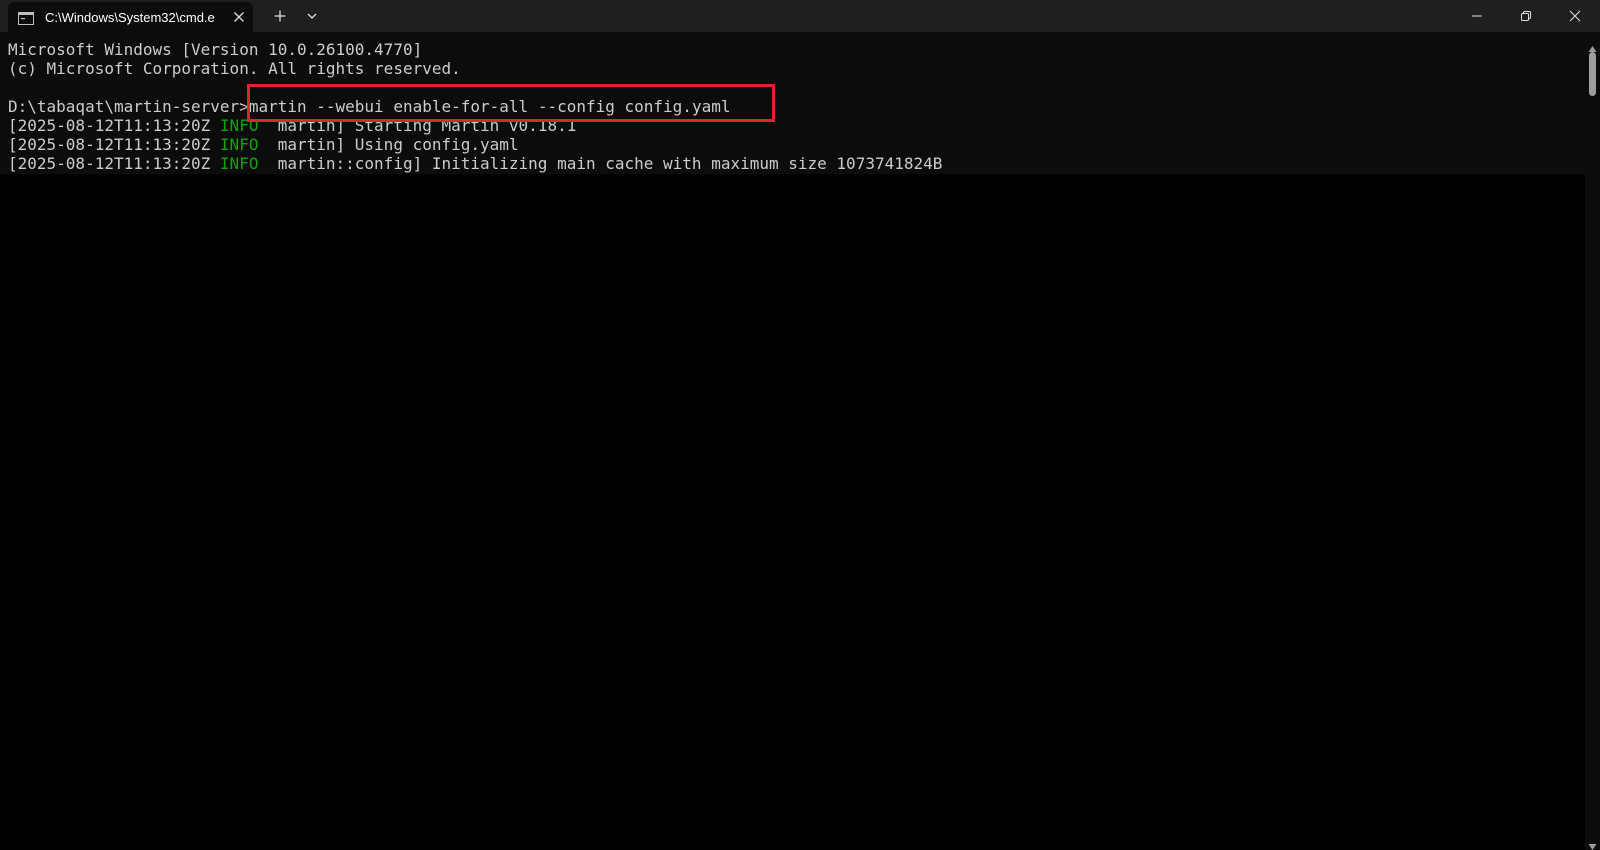 This screenshot has width=1600, height=850. I want to click on prompt: D:\tabaqat\martin-server>, so click(128, 106).